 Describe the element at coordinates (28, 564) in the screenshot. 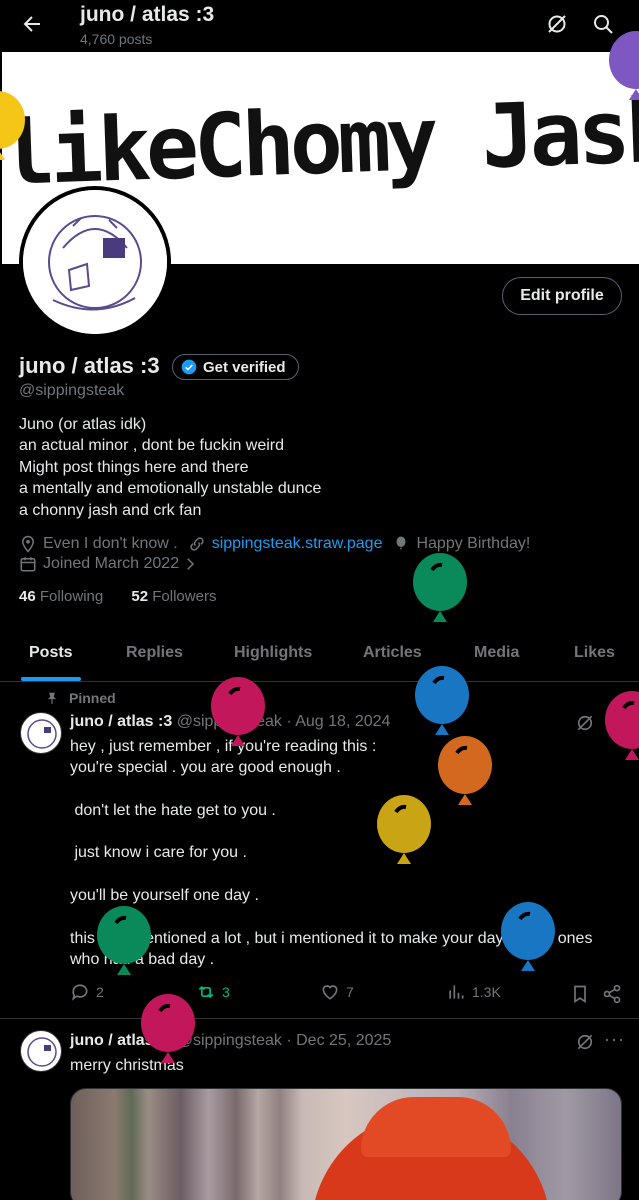

I see `calendar-icon` at that location.